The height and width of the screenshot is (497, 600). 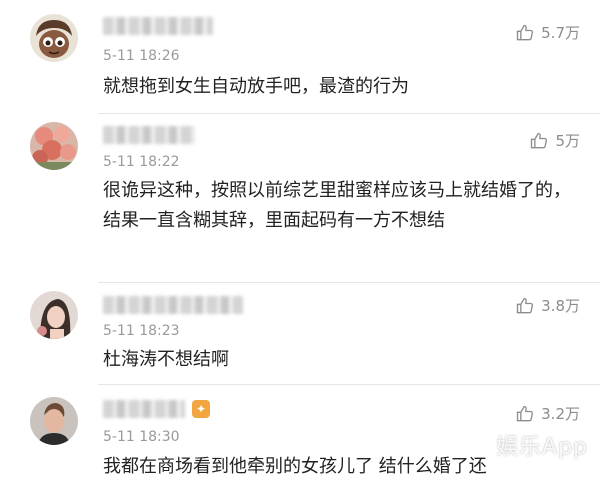 I want to click on like-button: 3.2万, so click(x=547, y=413).